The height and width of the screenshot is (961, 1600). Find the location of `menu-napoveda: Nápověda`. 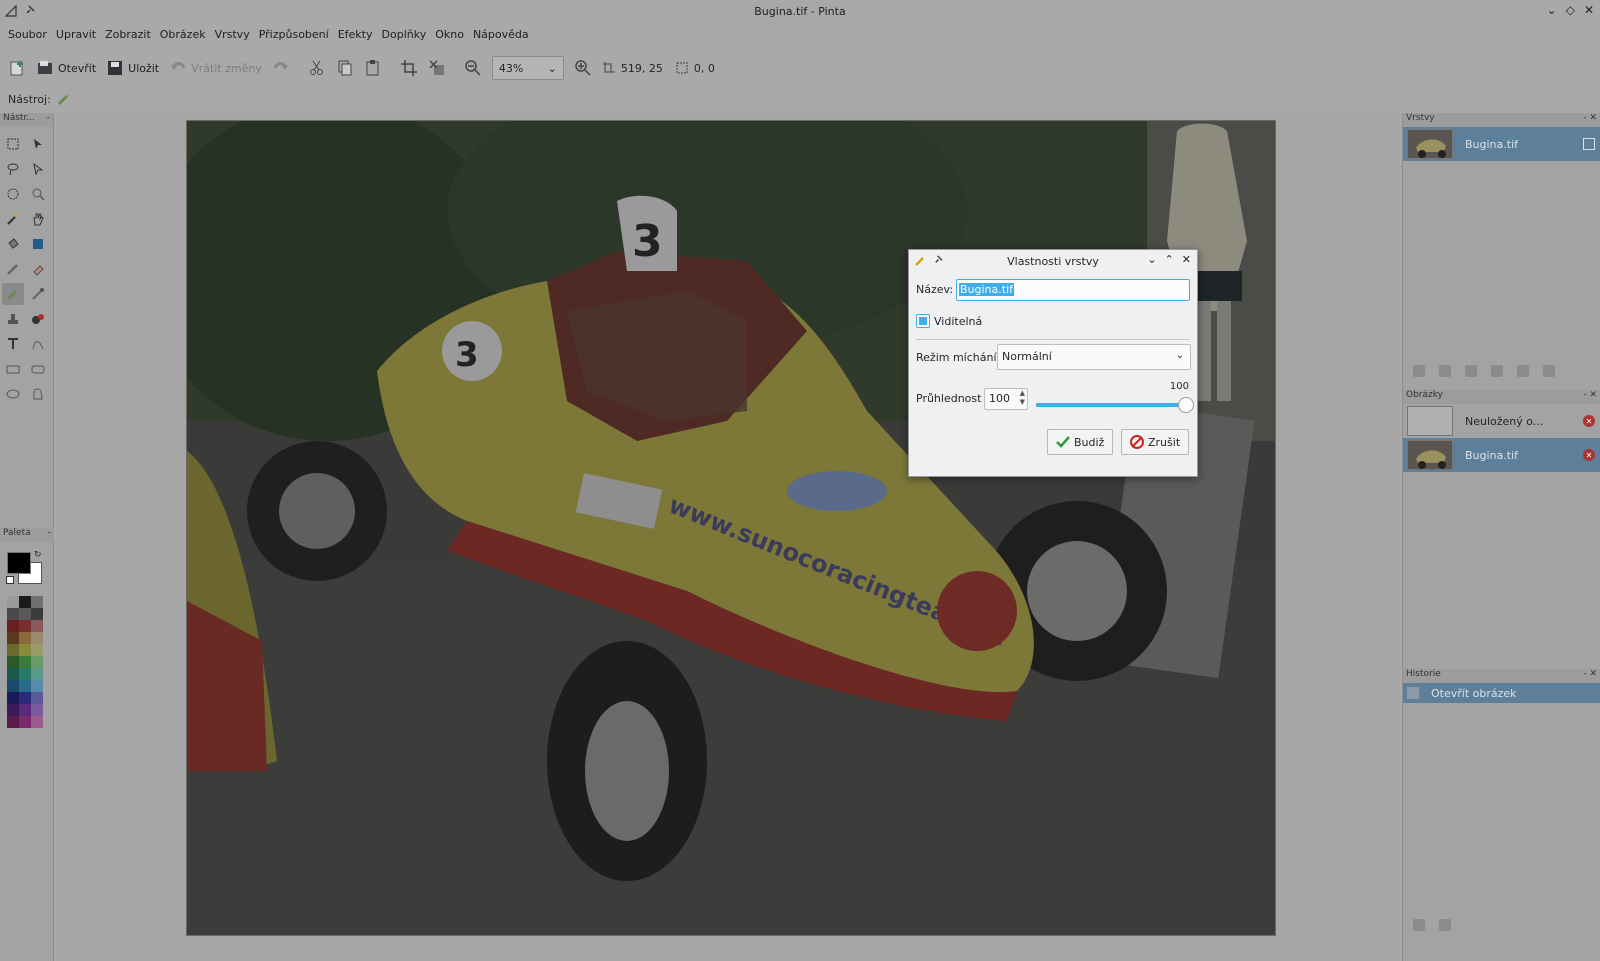

menu-napoveda: Nápověda is located at coordinates (501, 36).